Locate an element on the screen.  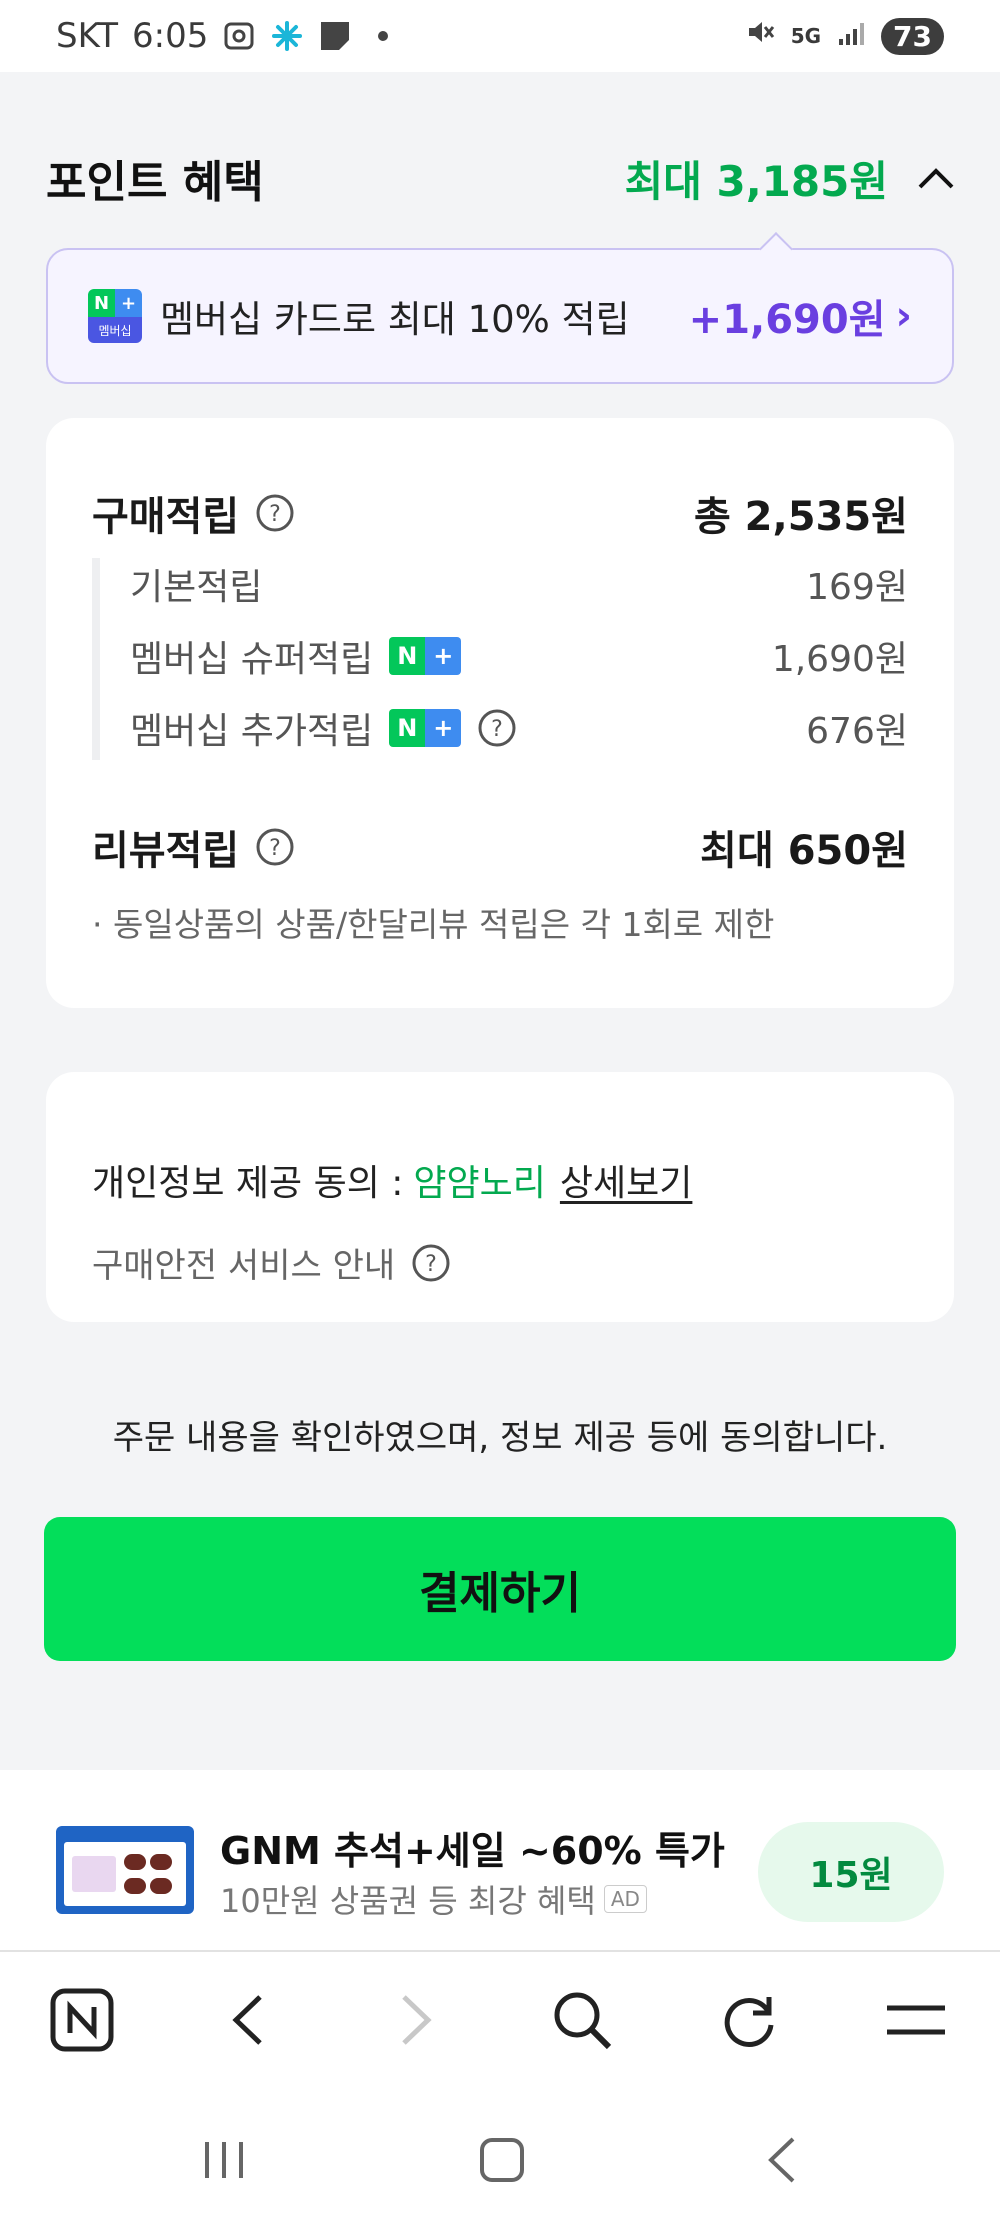
privacy-detail-link: 상세보기 is located at coordinates (626, 1180).